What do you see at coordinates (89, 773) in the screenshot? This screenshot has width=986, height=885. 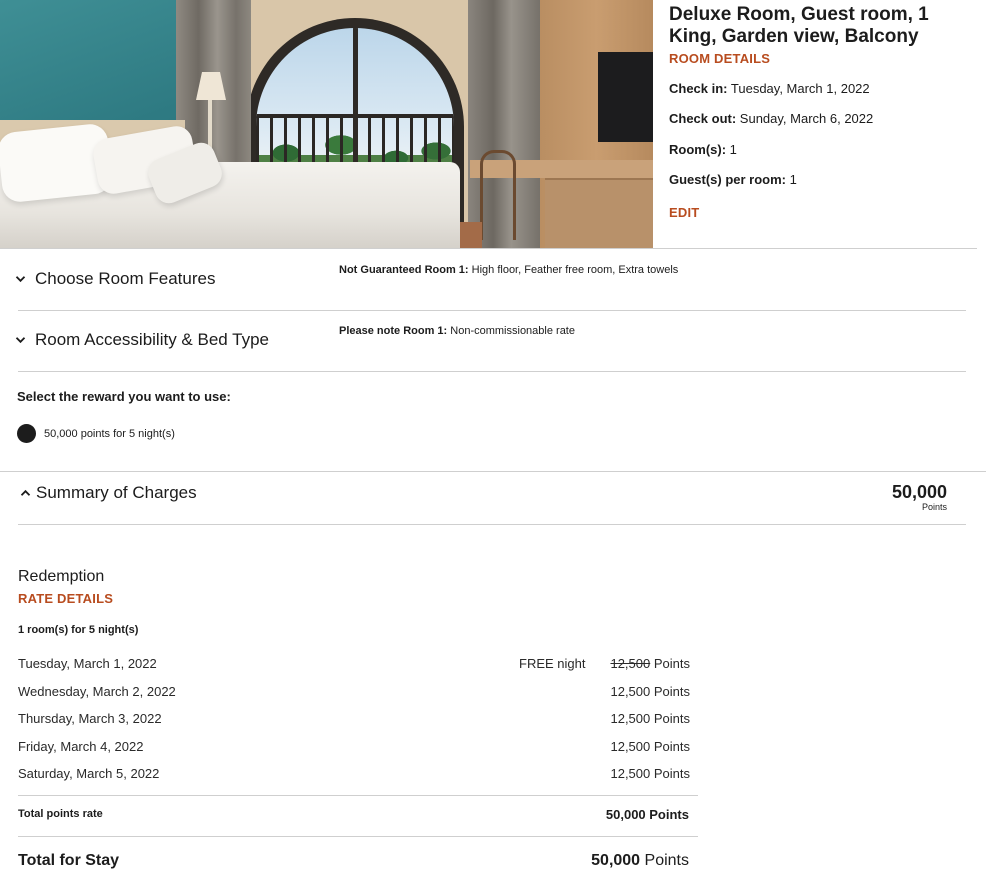 I see `night-date: Saturday, March 5, 2022` at bounding box center [89, 773].